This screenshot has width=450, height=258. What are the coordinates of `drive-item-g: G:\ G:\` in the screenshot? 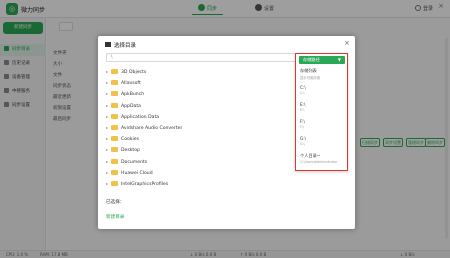 It's located at (323, 141).